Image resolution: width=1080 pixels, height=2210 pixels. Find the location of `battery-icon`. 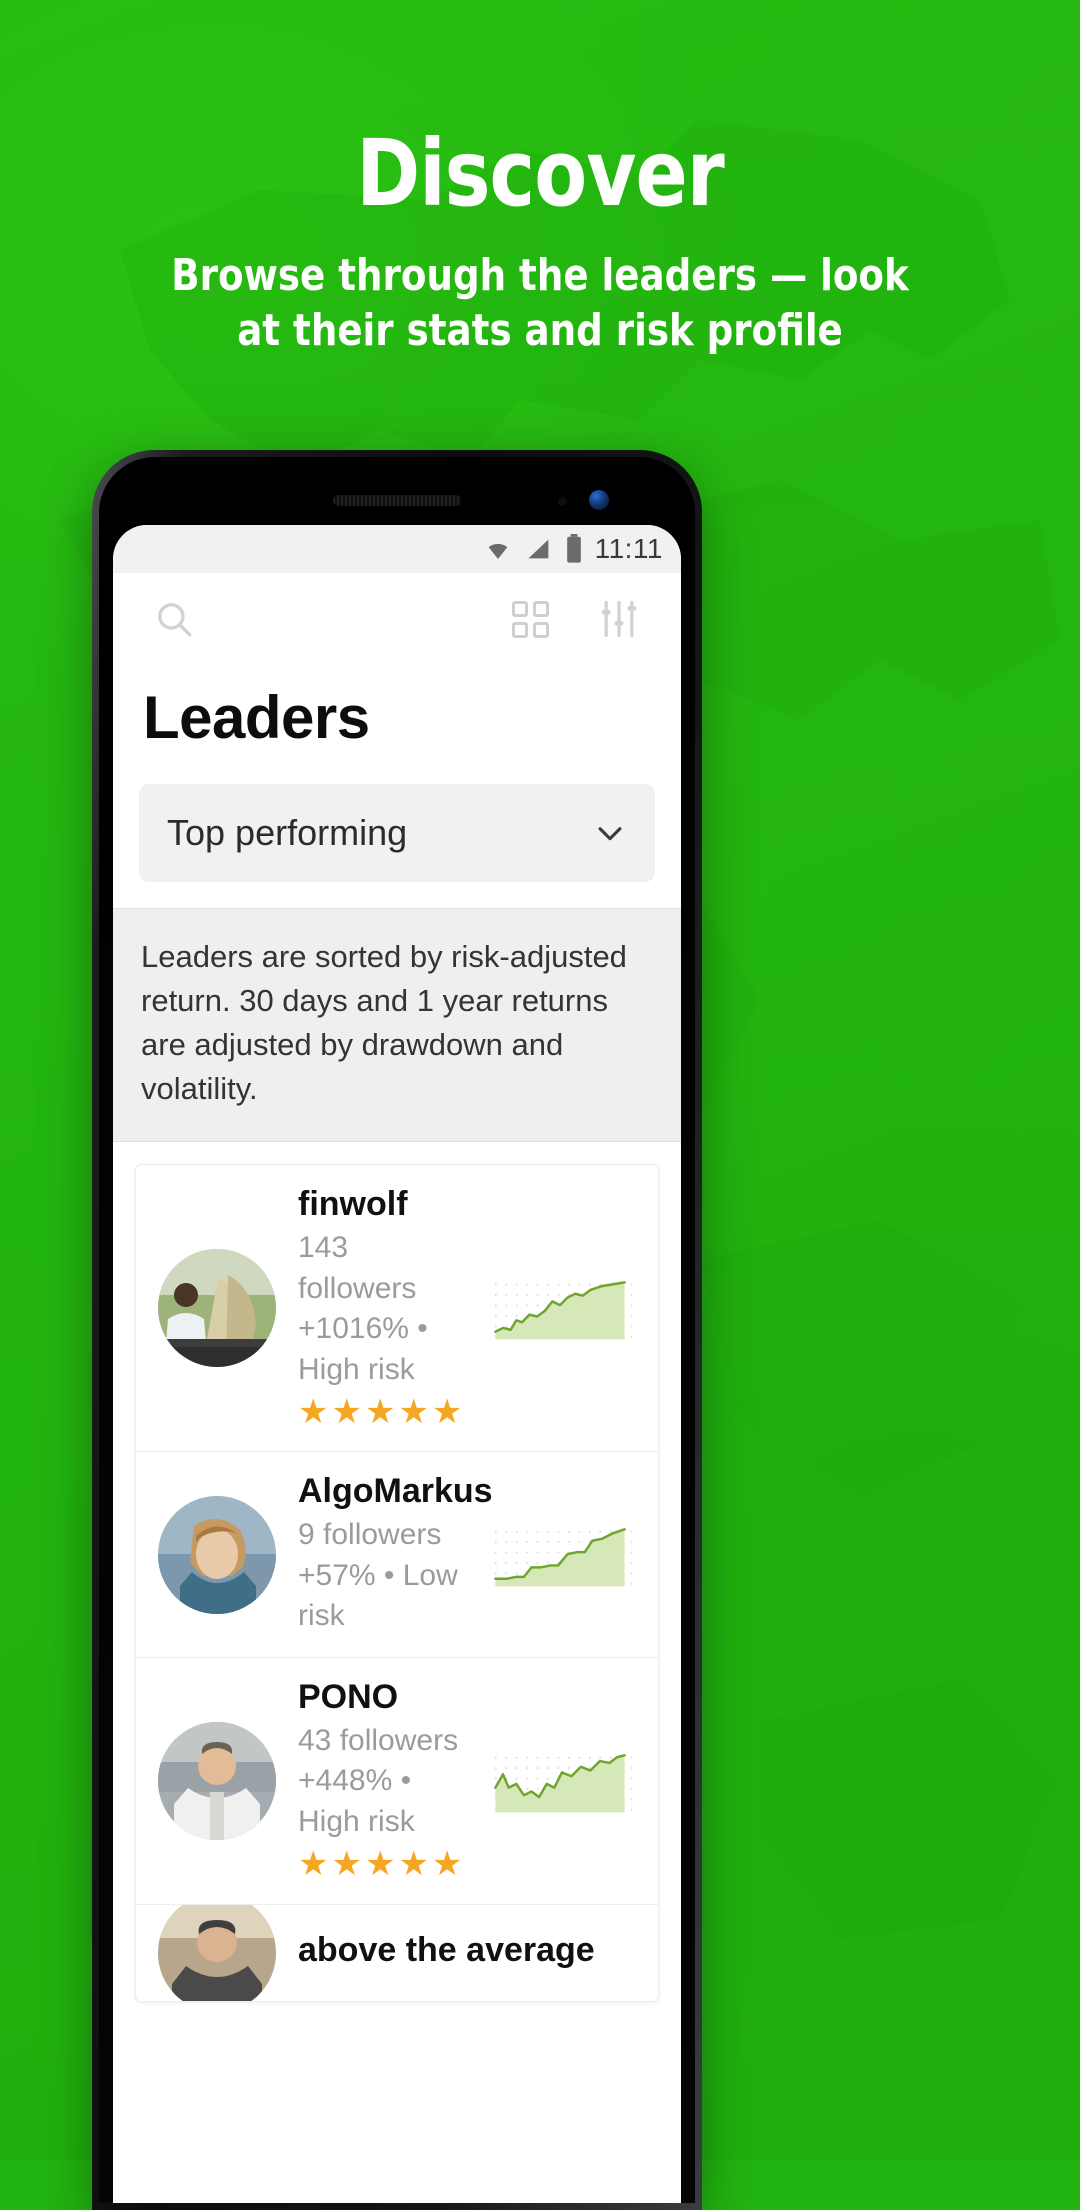

battery-icon is located at coordinates (573, 548).